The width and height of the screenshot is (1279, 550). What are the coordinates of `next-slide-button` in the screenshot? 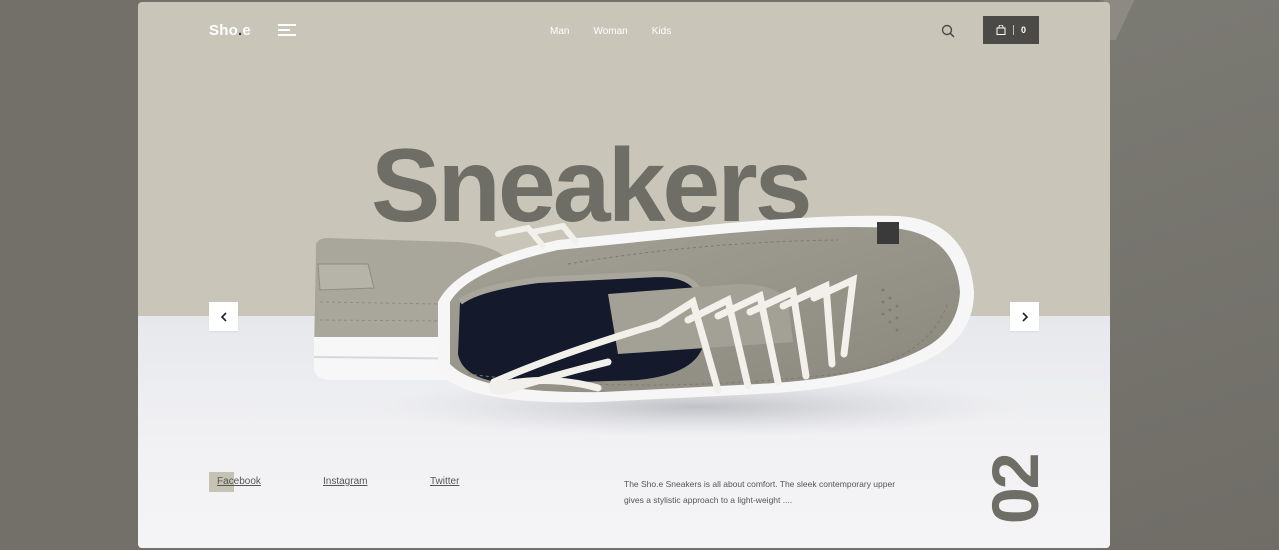 It's located at (1024, 316).